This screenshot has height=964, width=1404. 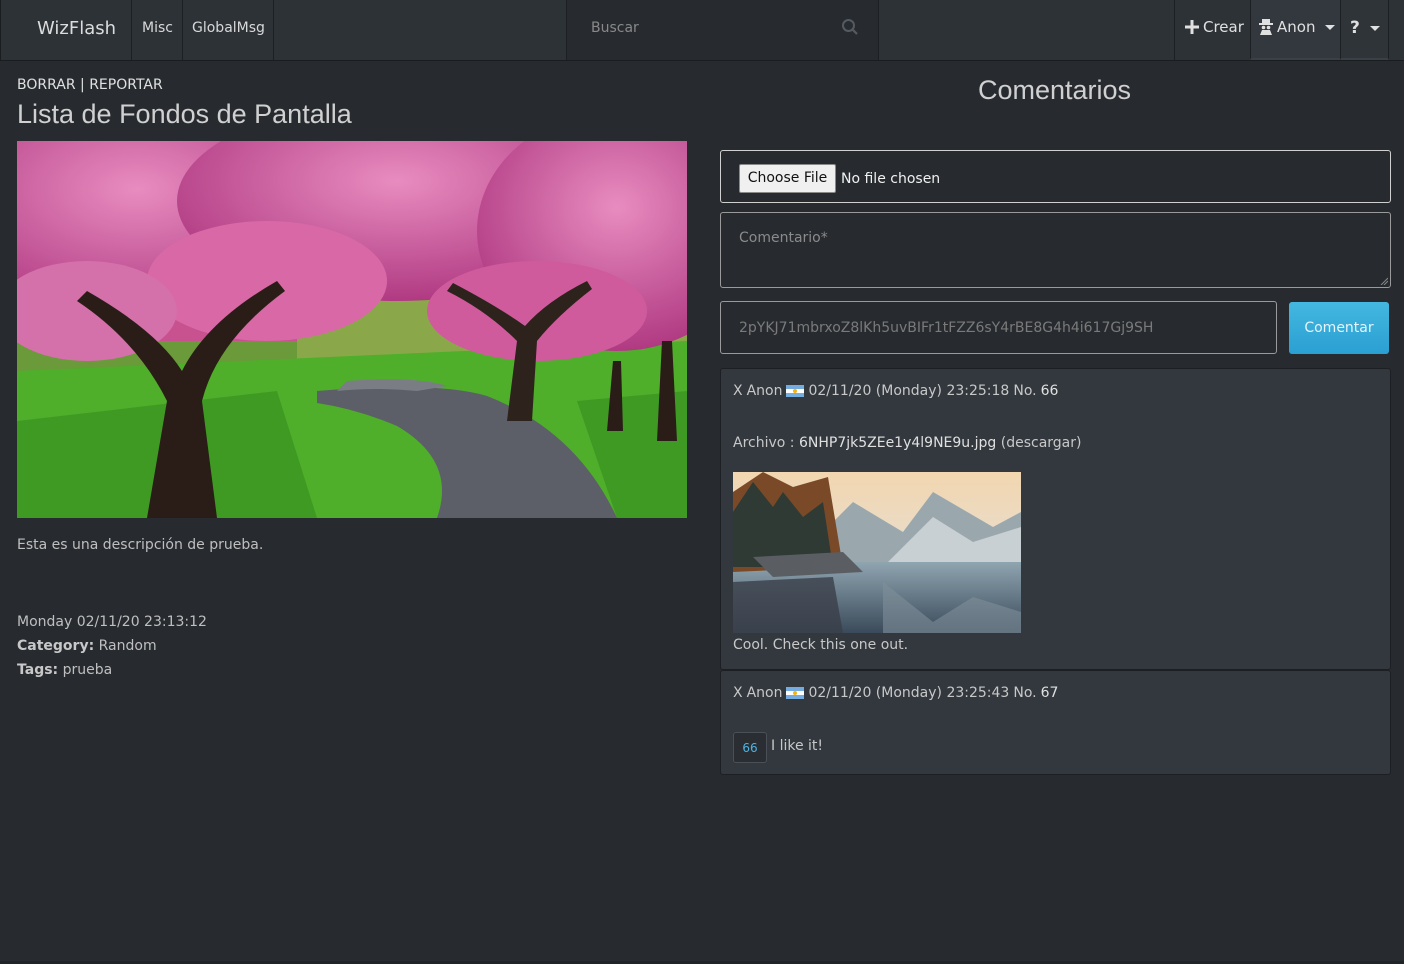 I want to click on user-label: Anon, so click(x=1296, y=27).